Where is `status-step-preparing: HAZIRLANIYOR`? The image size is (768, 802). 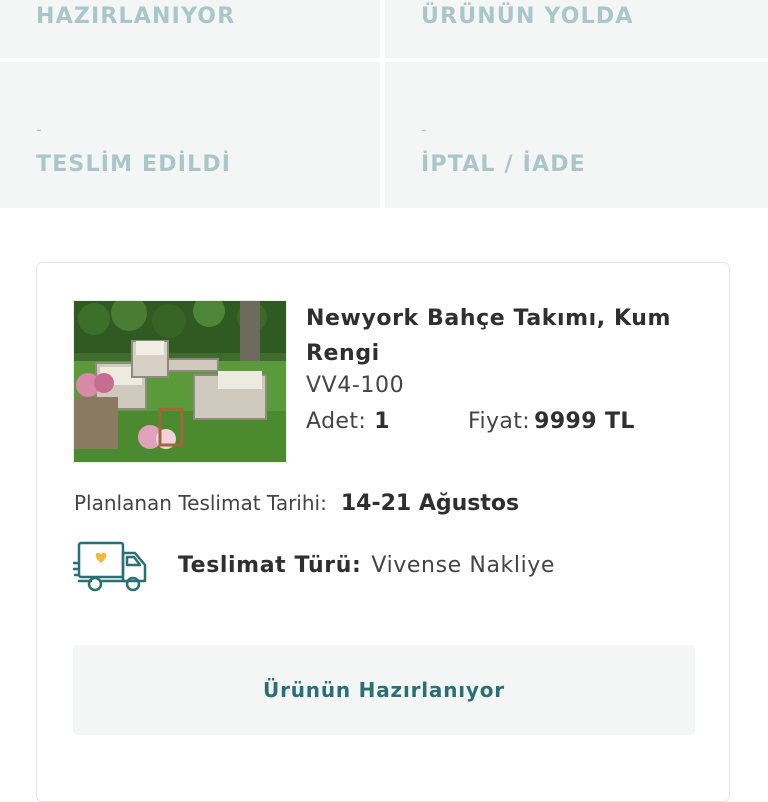
status-step-preparing: HAZIRLANIYOR is located at coordinates (190, 29).